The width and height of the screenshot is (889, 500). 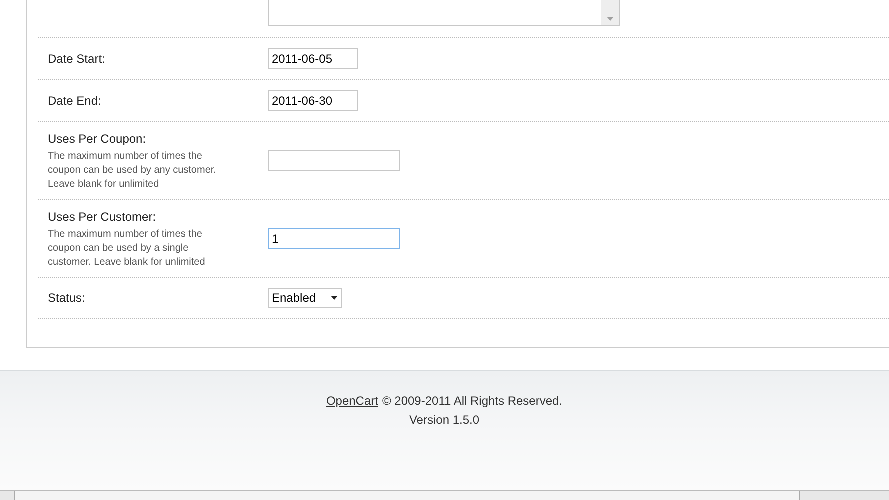 I want to click on field-label: Status:, so click(x=67, y=298).